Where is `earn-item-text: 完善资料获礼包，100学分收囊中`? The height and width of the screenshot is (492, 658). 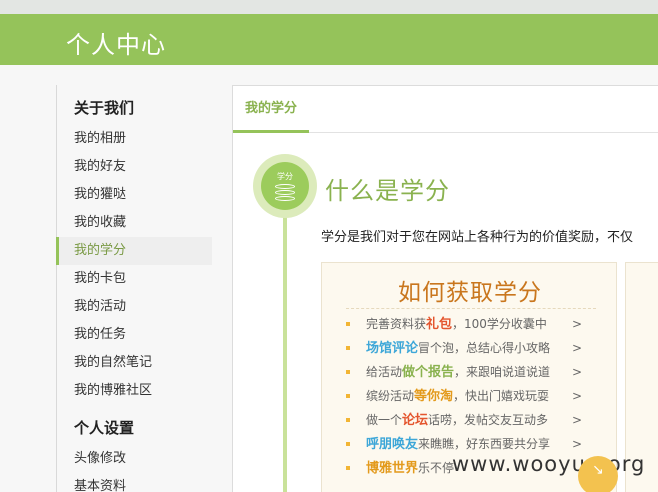
earn-item-text: 完善资料获礼包，100学分收囊中 is located at coordinates (456, 324).